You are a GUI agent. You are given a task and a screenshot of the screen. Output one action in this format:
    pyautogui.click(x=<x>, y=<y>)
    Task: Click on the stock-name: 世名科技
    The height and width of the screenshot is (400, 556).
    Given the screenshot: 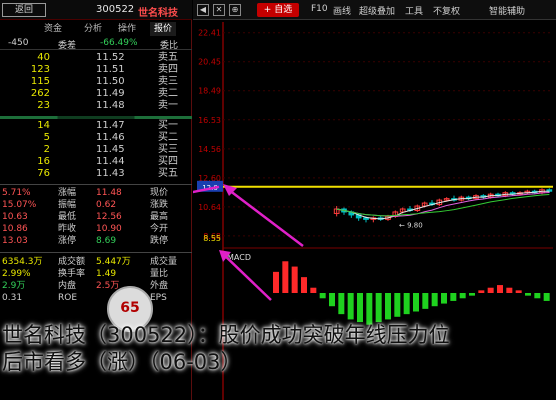 What is the action you would take?
    pyautogui.click(x=158, y=13)
    